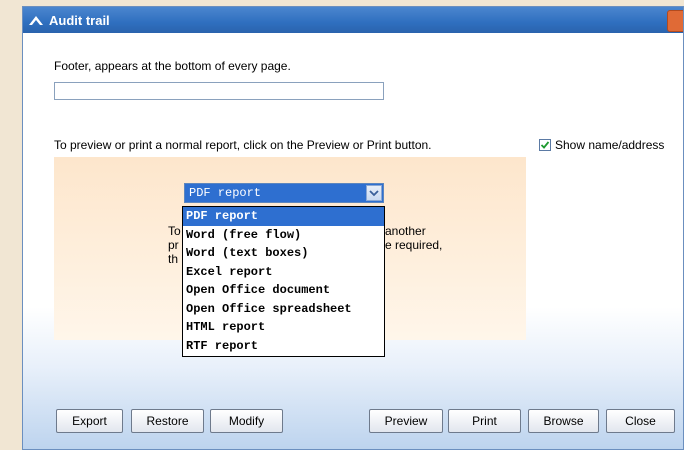  What do you see at coordinates (283, 253) in the screenshot?
I see `export-option: Word (text boxes)` at bounding box center [283, 253].